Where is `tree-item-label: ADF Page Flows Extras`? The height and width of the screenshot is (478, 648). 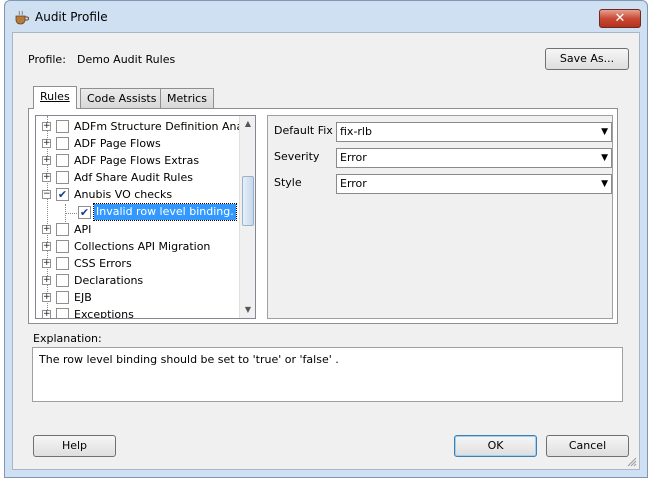 tree-item-label: ADF Page Flows Extras is located at coordinates (137, 160).